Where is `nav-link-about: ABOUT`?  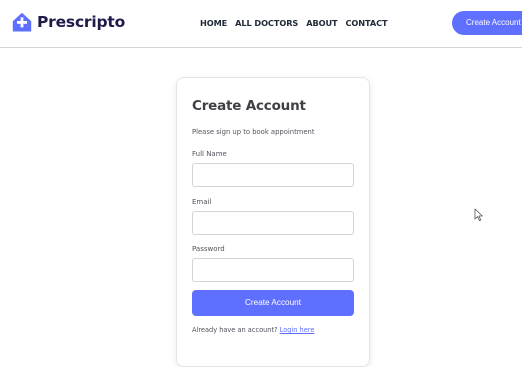
nav-link-about: ABOUT is located at coordinates (321, 23).